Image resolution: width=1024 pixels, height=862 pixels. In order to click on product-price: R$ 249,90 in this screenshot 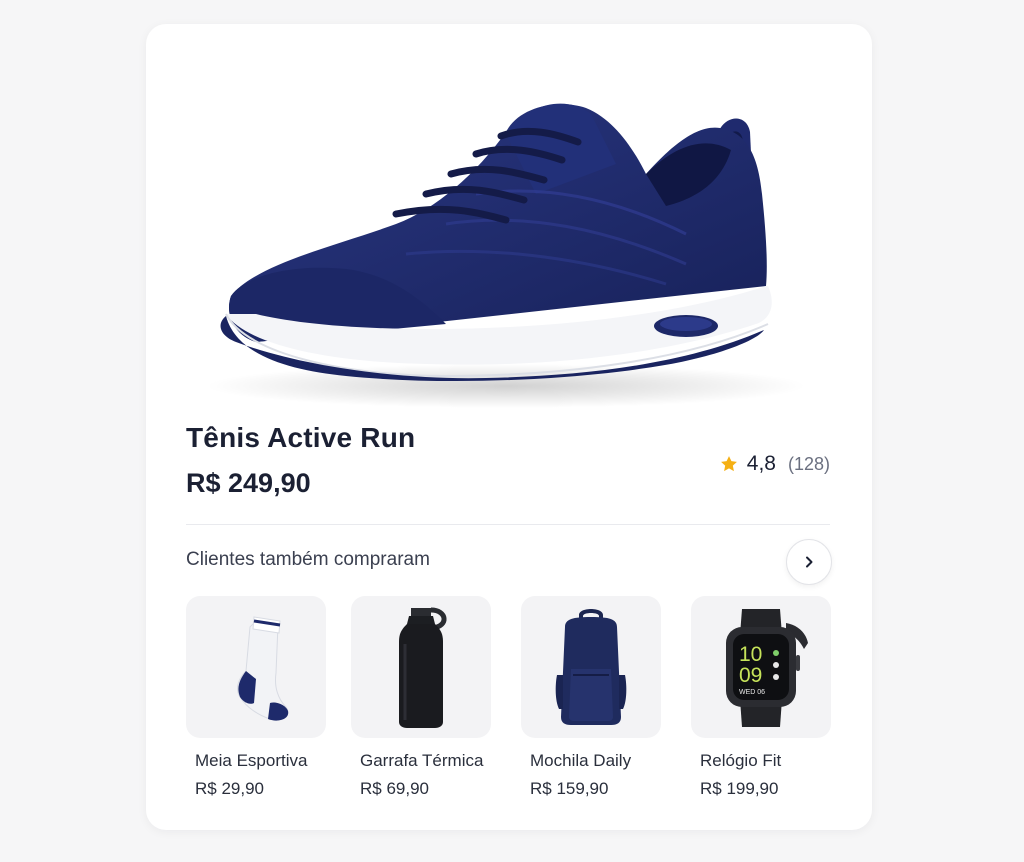, I will do `click(248, 483)`.